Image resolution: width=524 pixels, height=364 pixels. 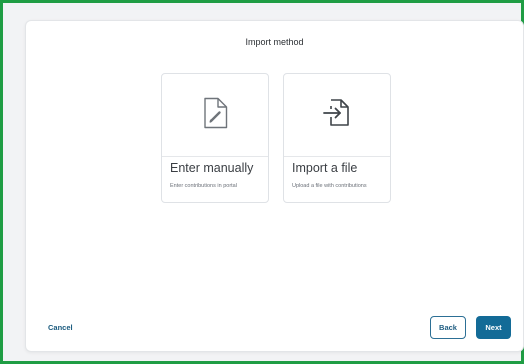 What do you see at coordinates (329, 186) in the screenshot?
I see `option-description: Upload a file with contributions` at bounding box center [329, 186].